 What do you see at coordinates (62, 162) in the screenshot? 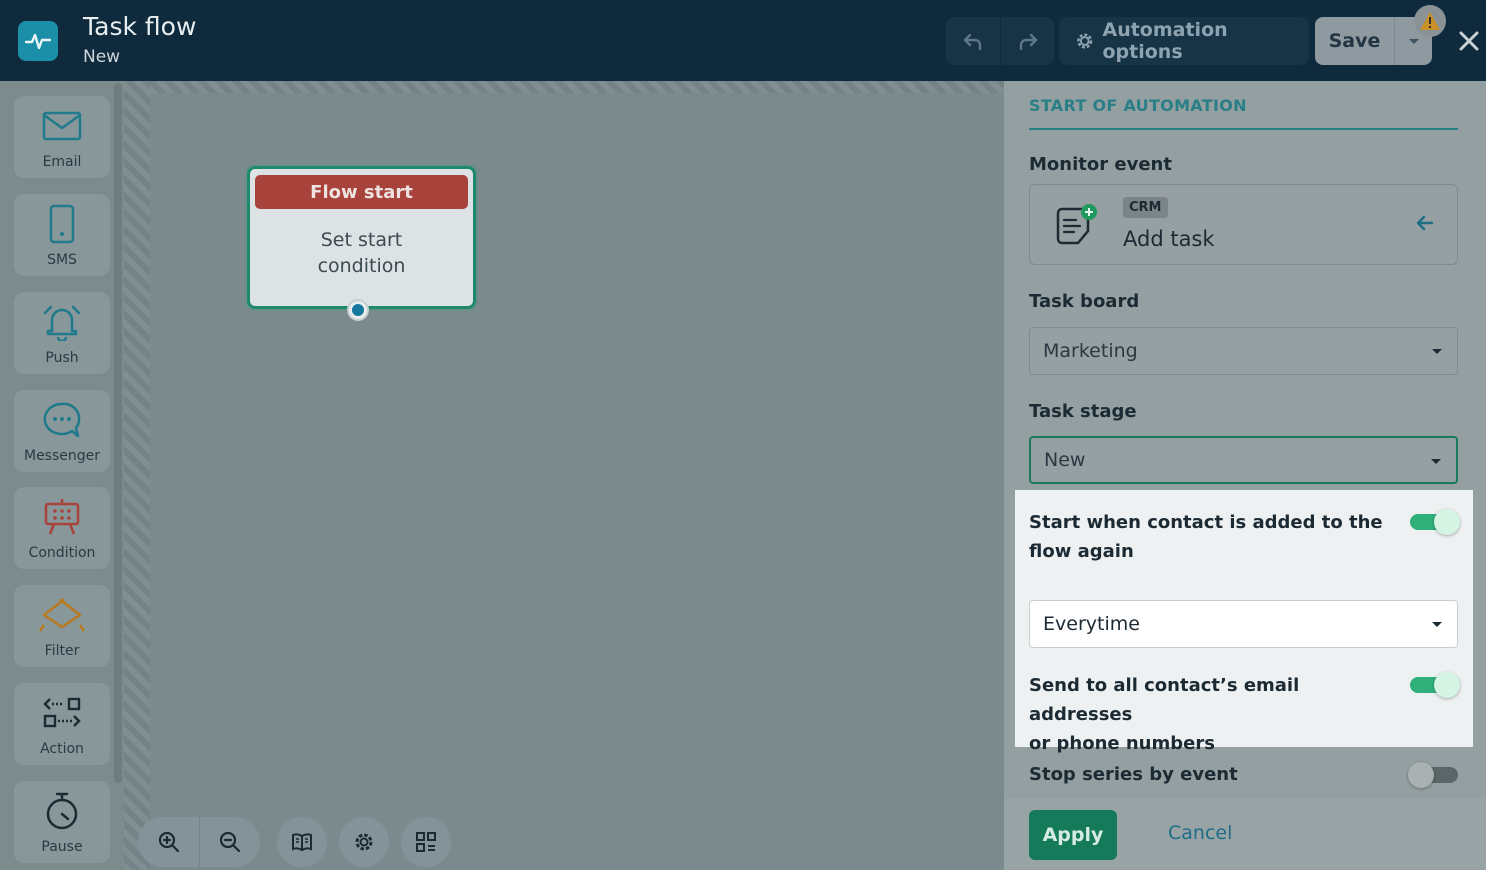
I see `palette-item-label: Email` at bounding box center [62, 162].